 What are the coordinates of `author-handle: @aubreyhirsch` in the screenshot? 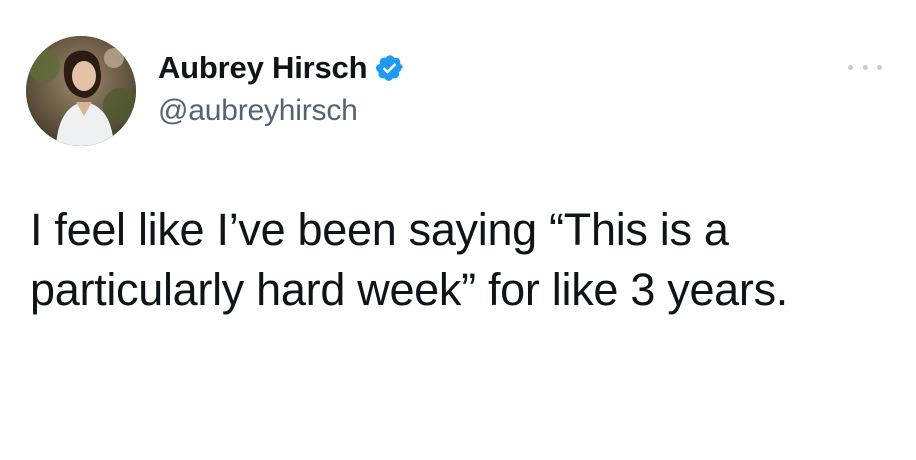 It's located at (258, 111).